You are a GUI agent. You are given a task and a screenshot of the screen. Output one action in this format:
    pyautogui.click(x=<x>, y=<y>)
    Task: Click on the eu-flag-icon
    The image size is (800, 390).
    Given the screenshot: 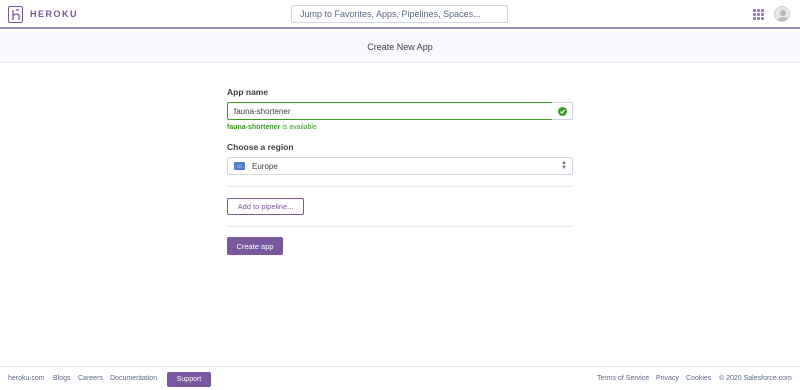 What is the action you would take?
    pyautogui.click(x=239, y=166)
    